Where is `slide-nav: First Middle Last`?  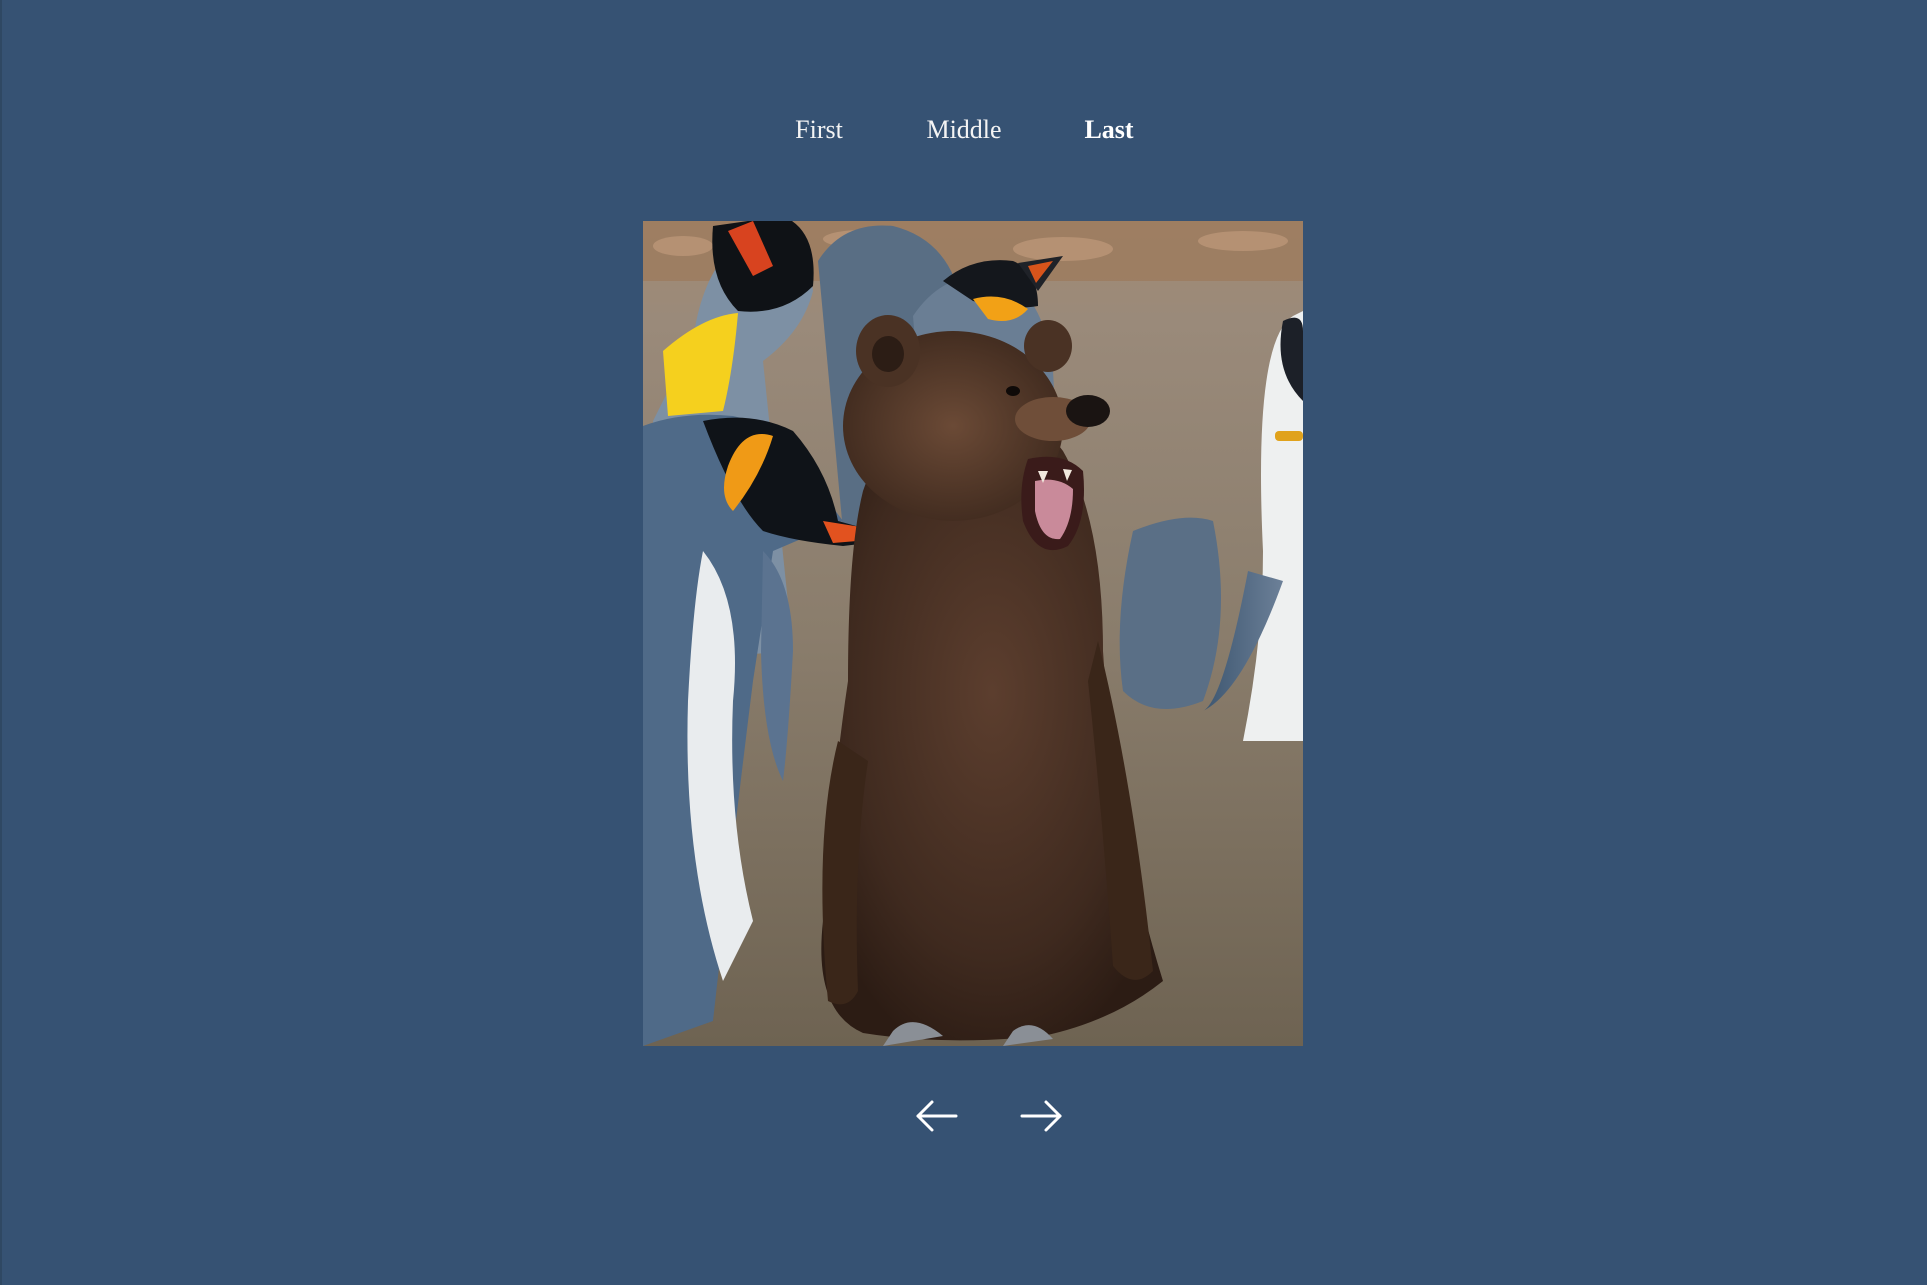 slide-nav: First Middle Last is located at coordinates (963, 130).